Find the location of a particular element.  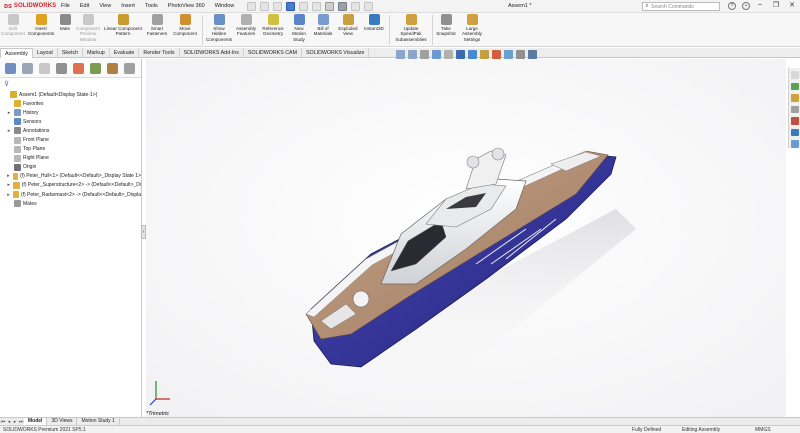

forum-icon is located at coordinates (794, 144).